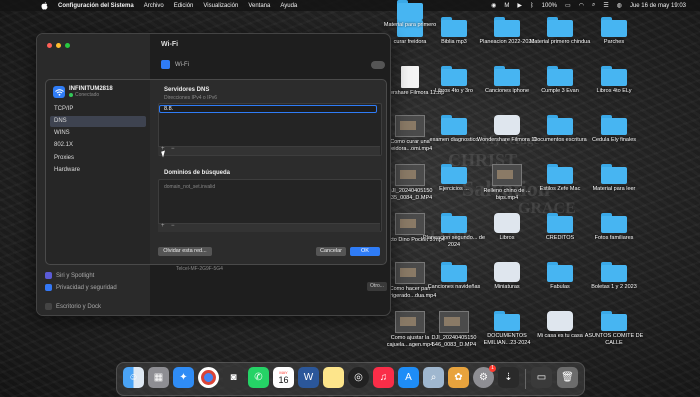 The width and height of the screenshot is (700, 397). What do you see at coordinates (614, 328) in the screenshot?
I see `desktop-item: ASUNTOS COMITE DE CALLE` at bounding box center [614, 328].